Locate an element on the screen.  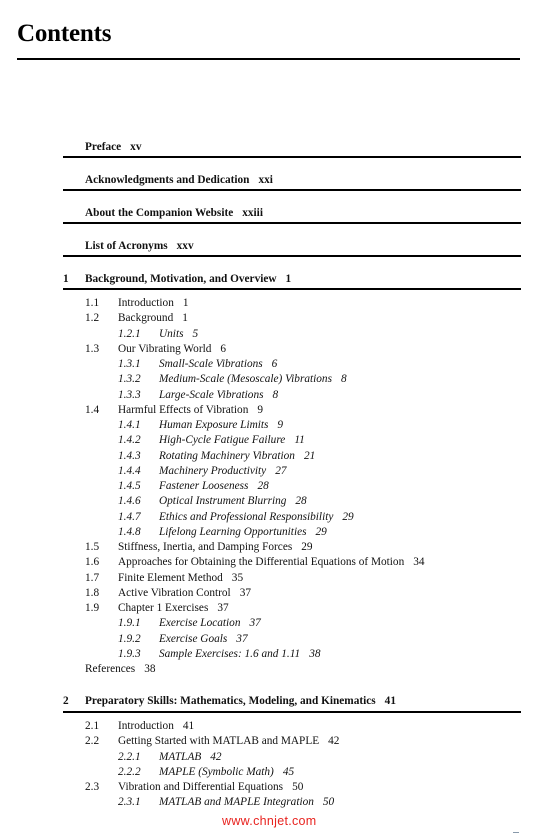
entry-page: xxv is located at coordinates (185, 246).